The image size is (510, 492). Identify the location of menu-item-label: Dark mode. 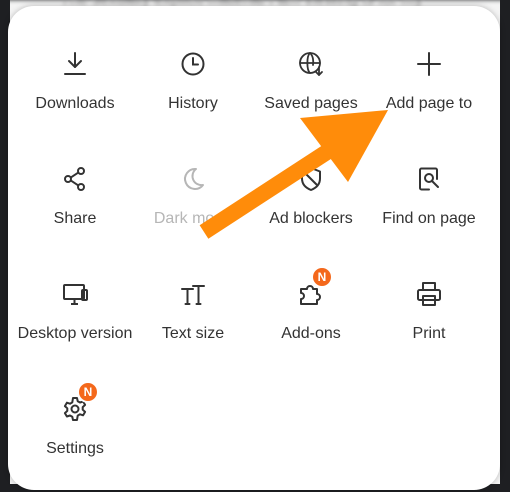
(193, 218).